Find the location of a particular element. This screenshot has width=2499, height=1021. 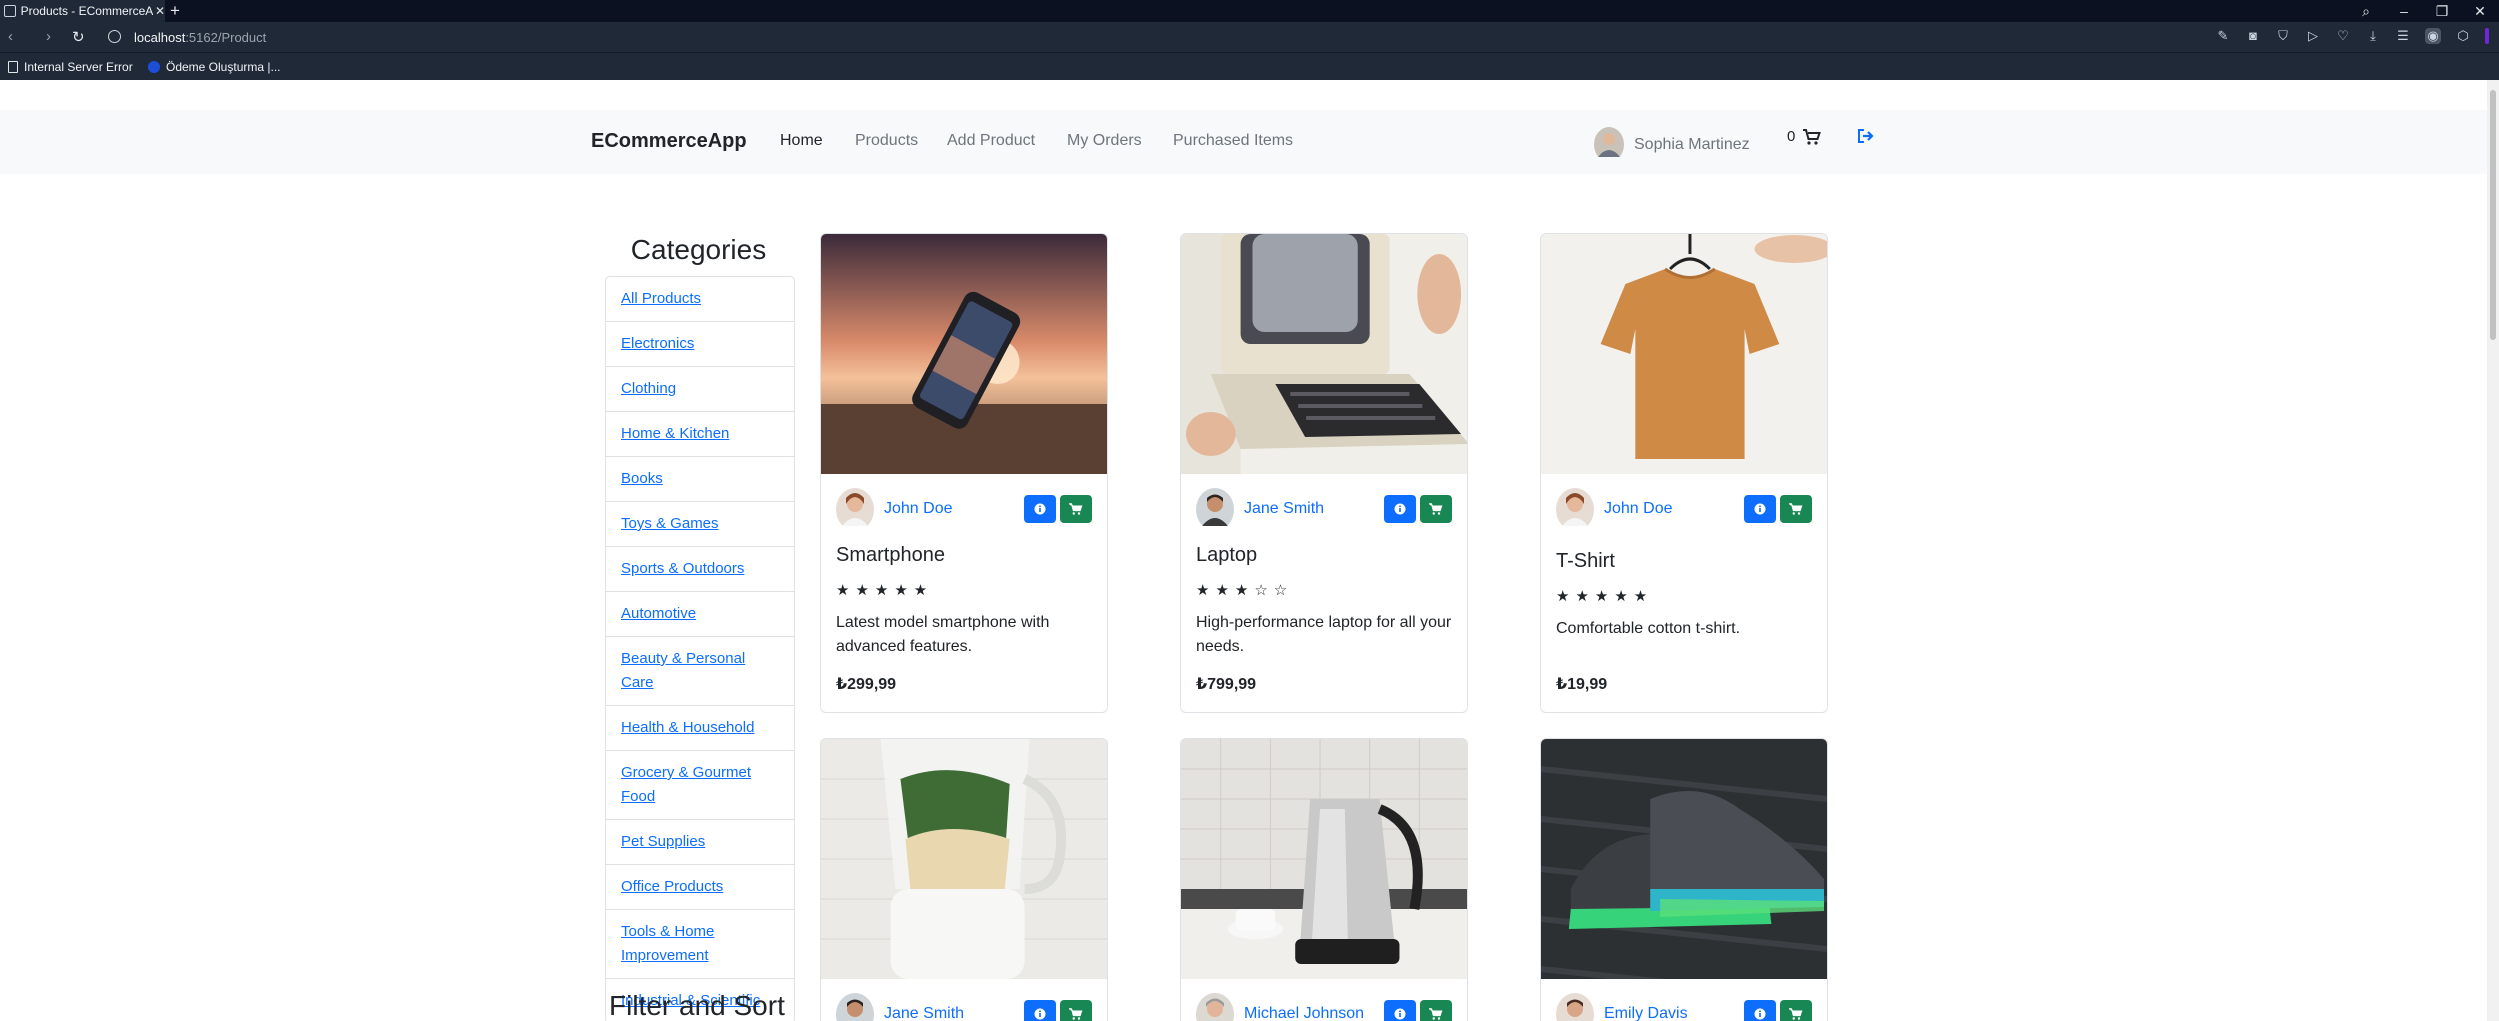

cart-link: 0 is located at coordinates (1804, 136).